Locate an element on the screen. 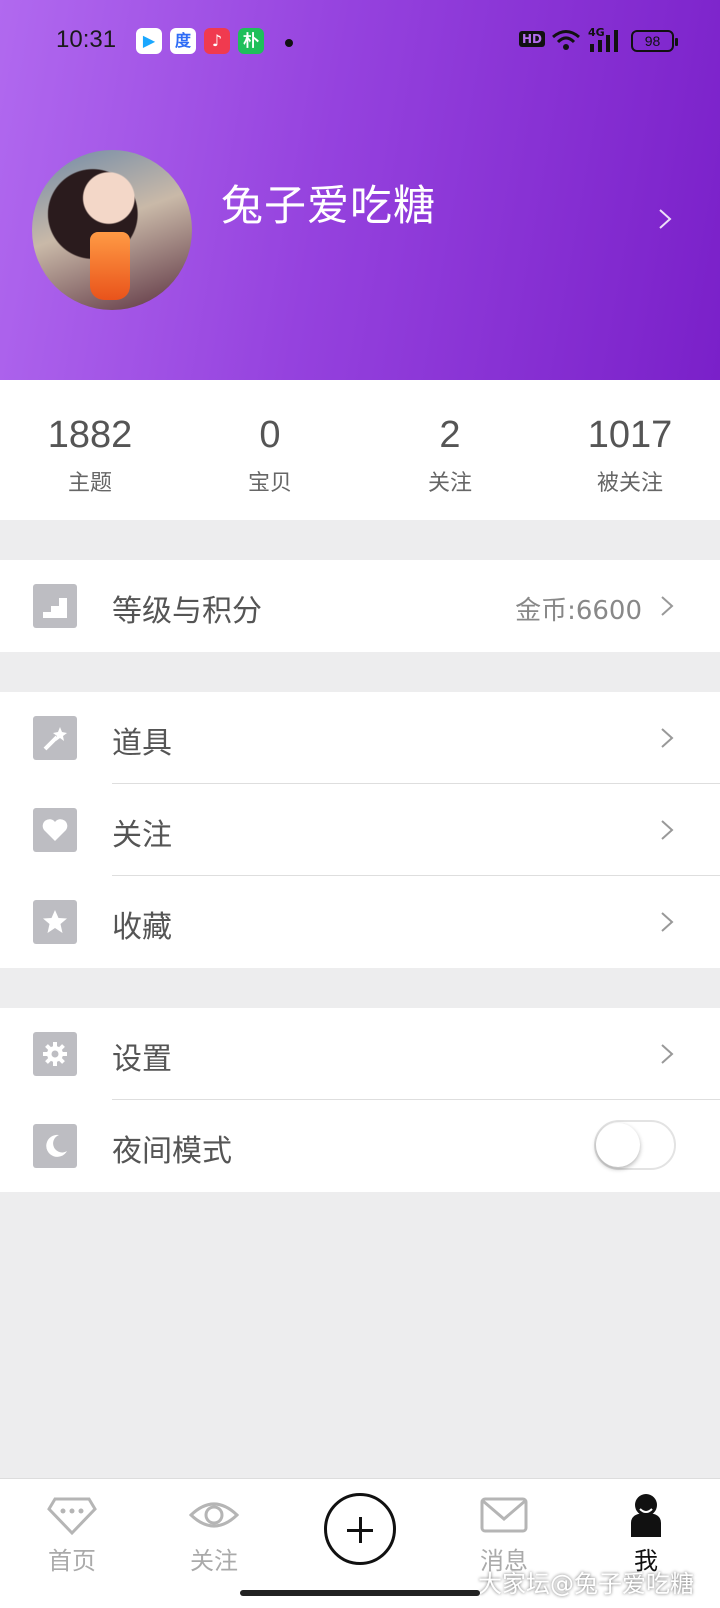  stat-label: 关注 is located at coordinates (449, 483).